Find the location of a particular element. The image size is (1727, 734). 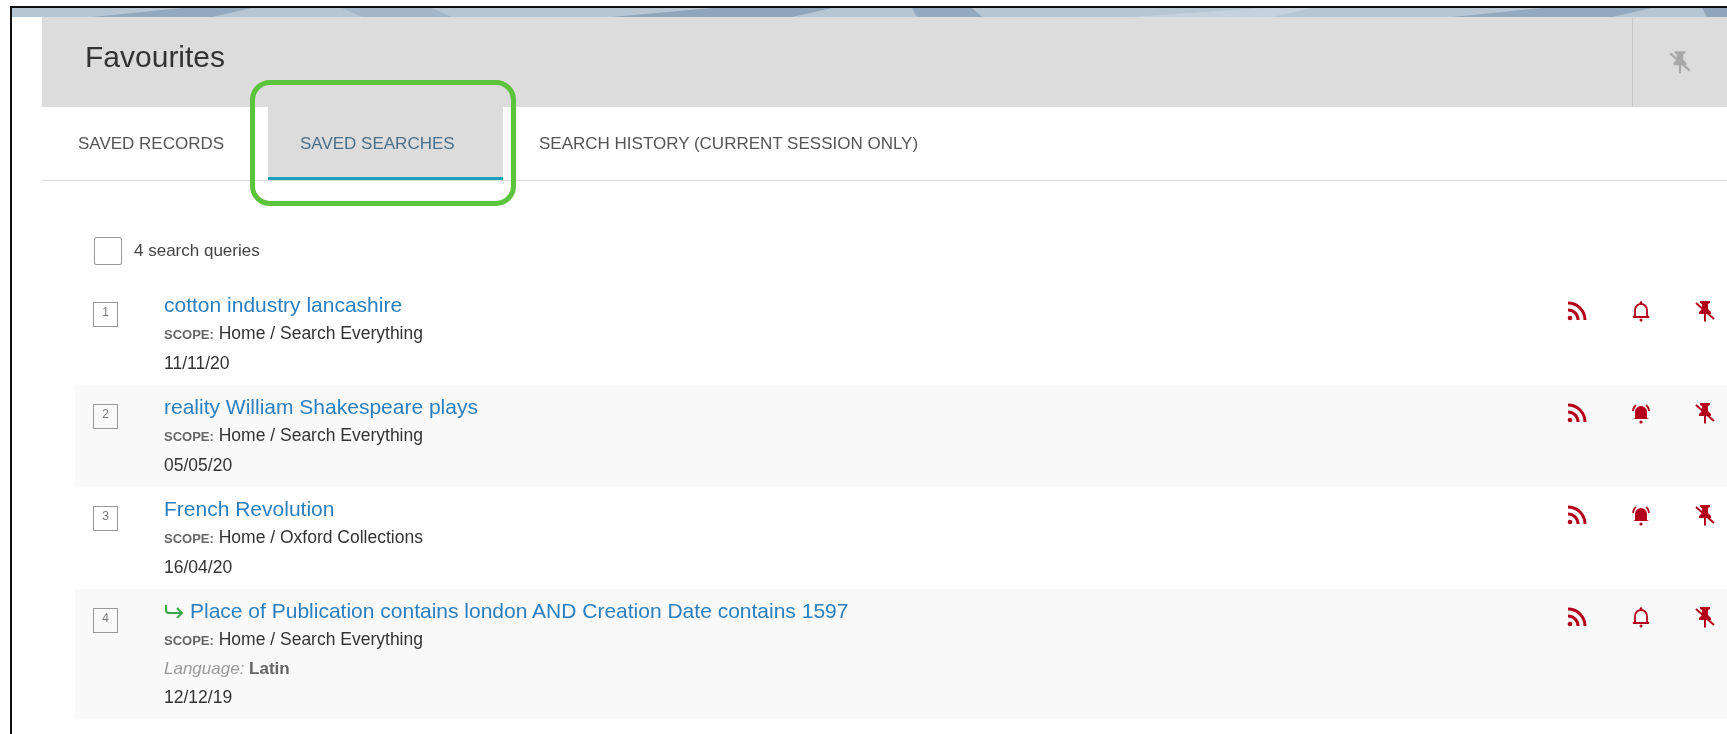

saved-date: 16/04/20 is located at coordinates (199, 567).